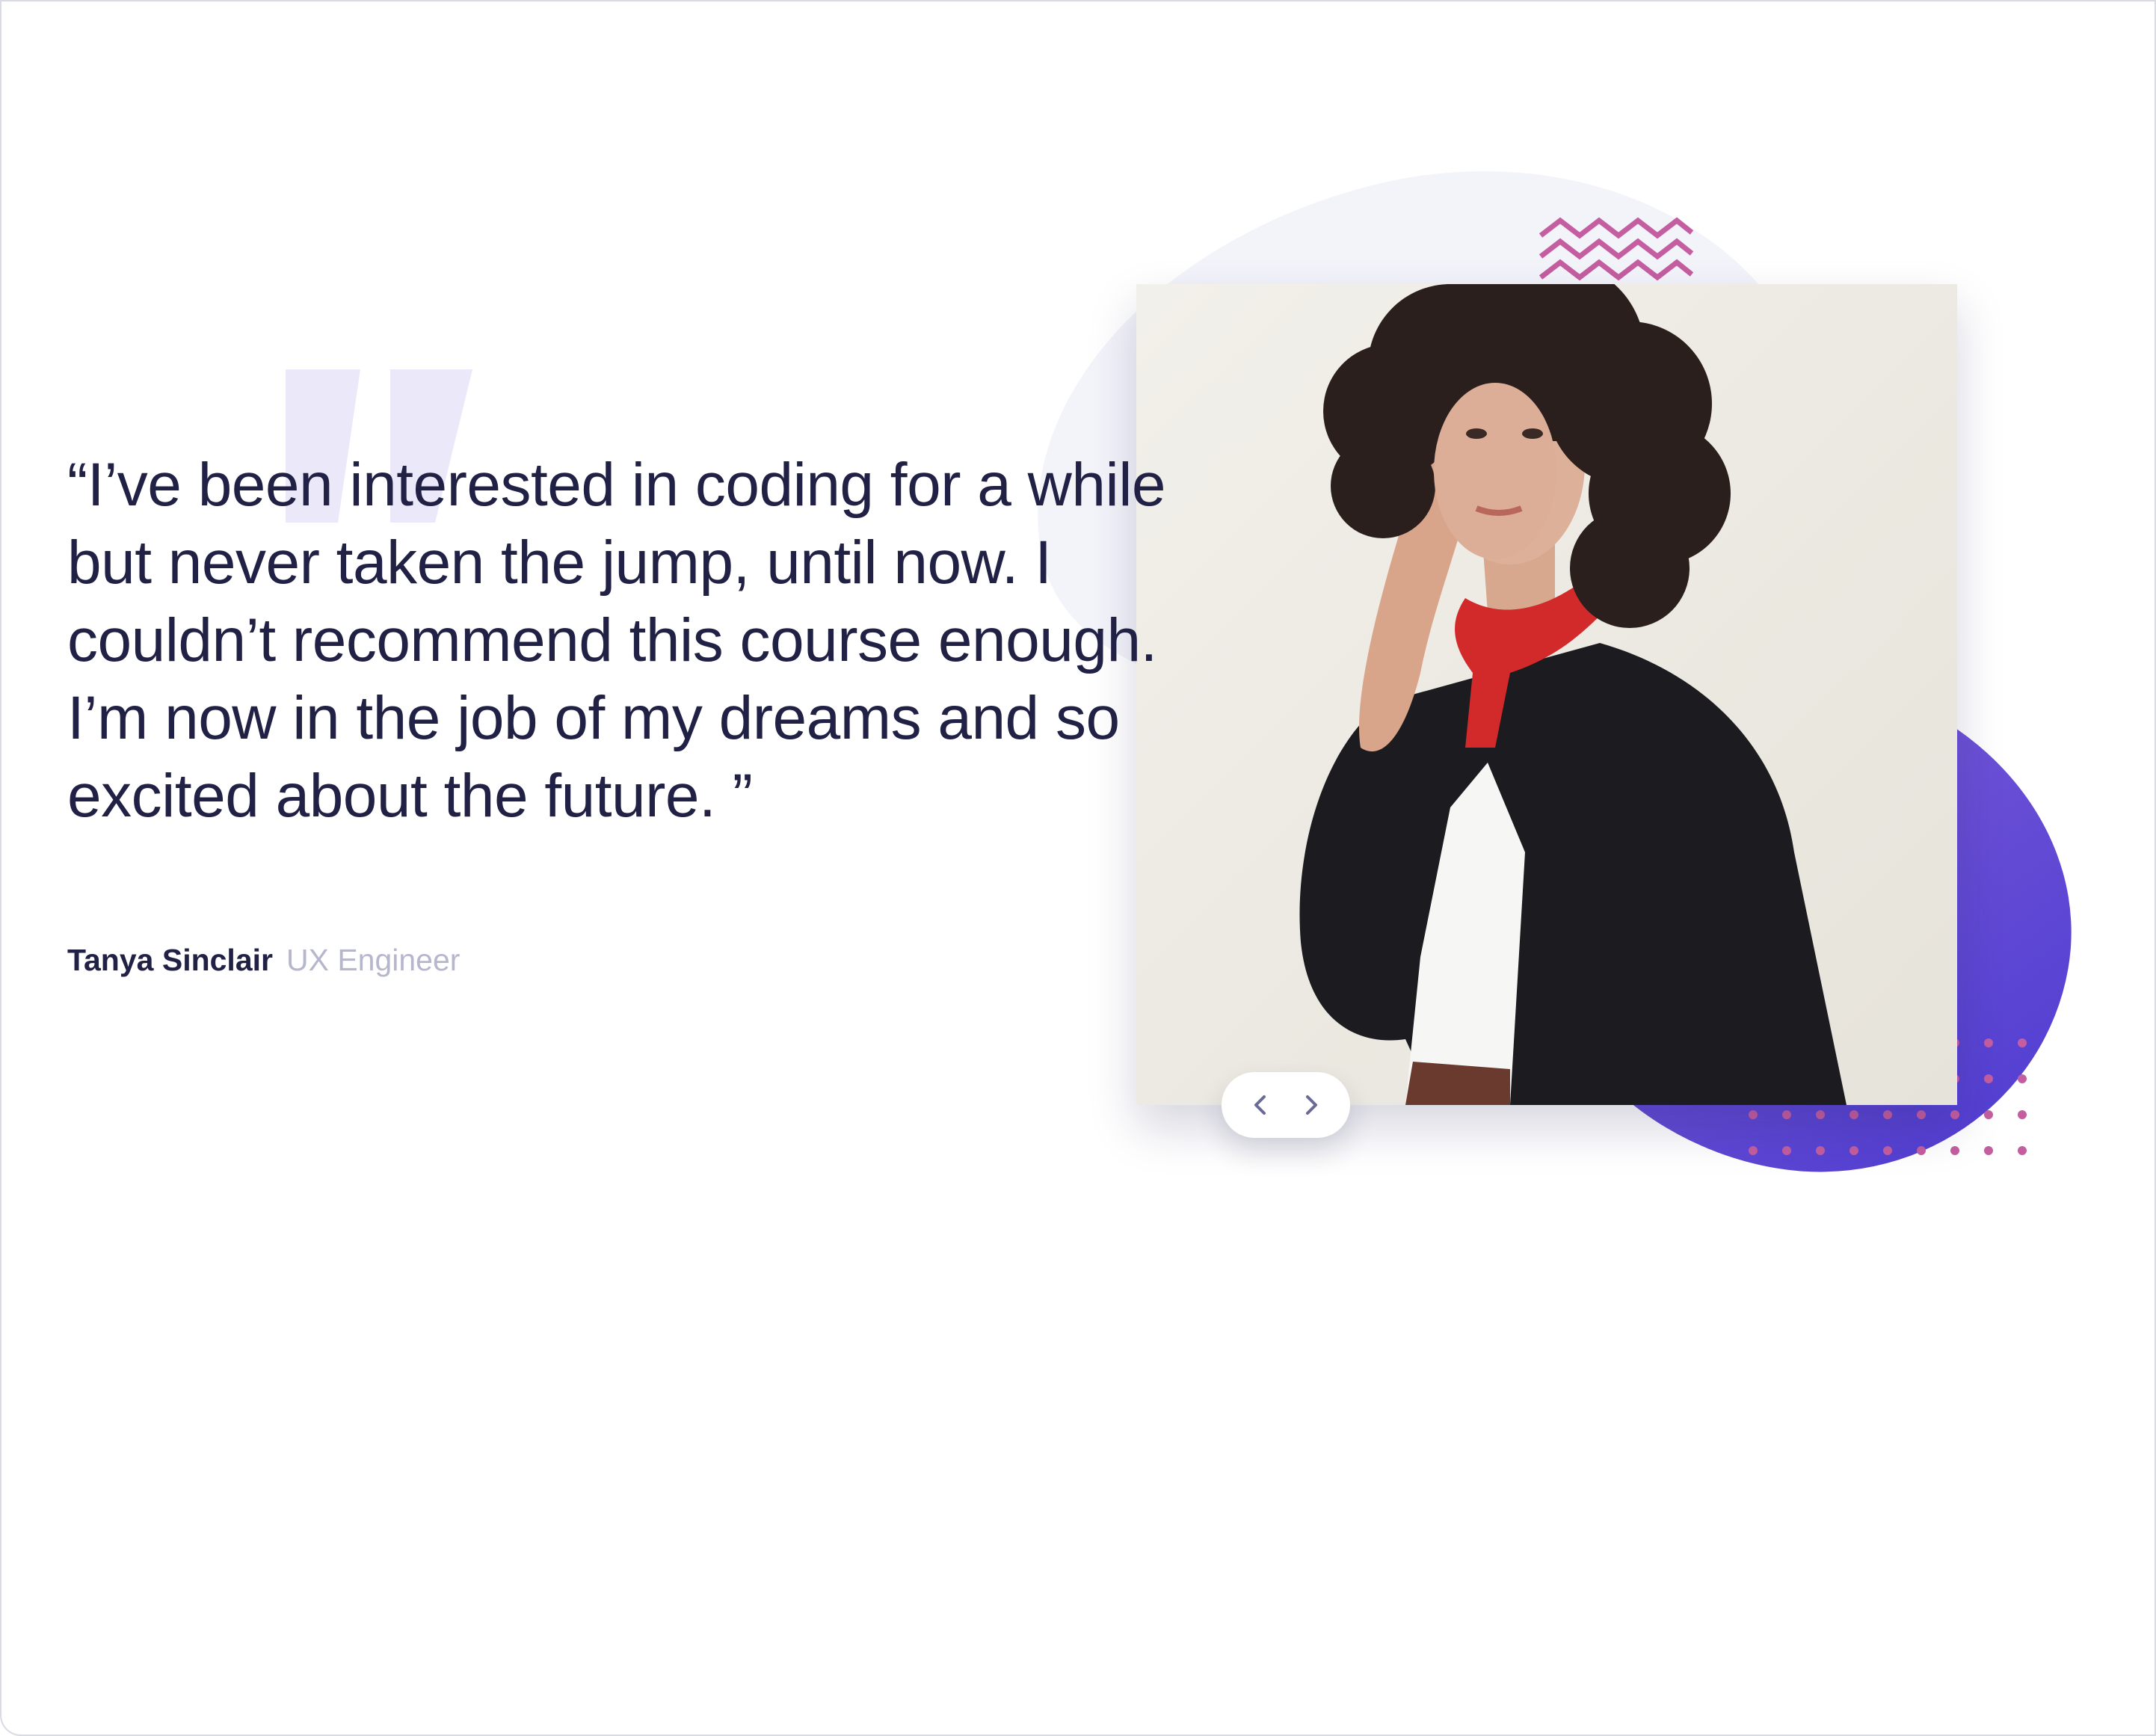  I want to click on author-name: Tanya Sinclair, so click(170, 960).